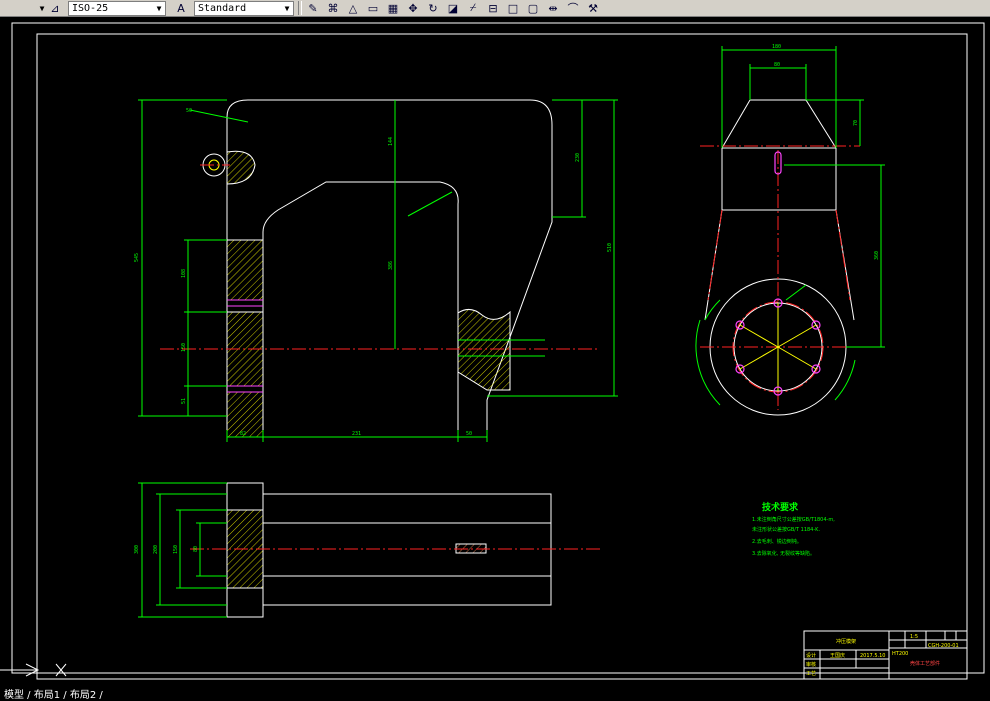 Image resolution: width=990 pixels, height=701 pixels. I want to click on svg-text: 180, so click(776, 47).